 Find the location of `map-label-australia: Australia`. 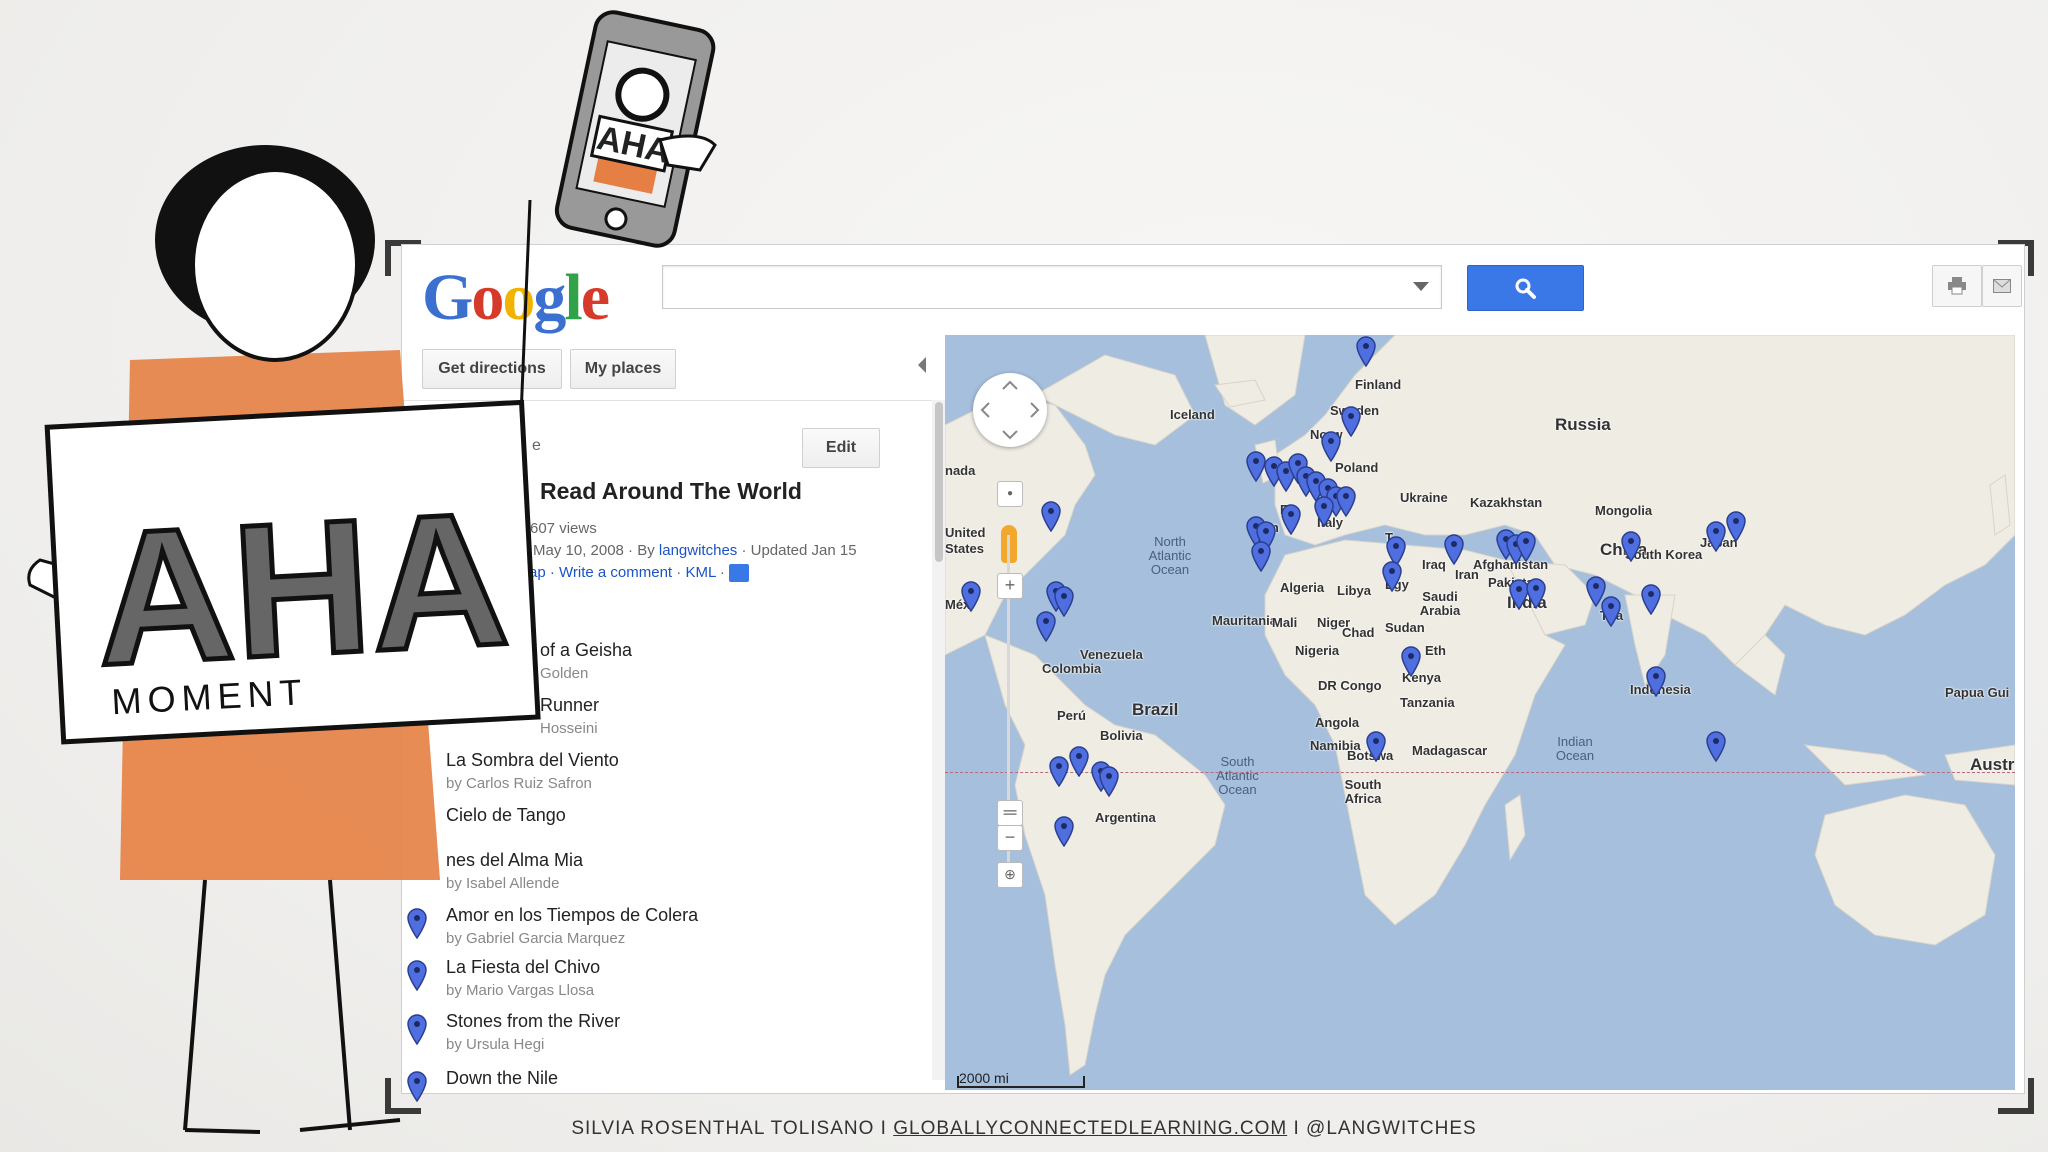

map-label-australia: Australia is located at coordinates (1992, 764).